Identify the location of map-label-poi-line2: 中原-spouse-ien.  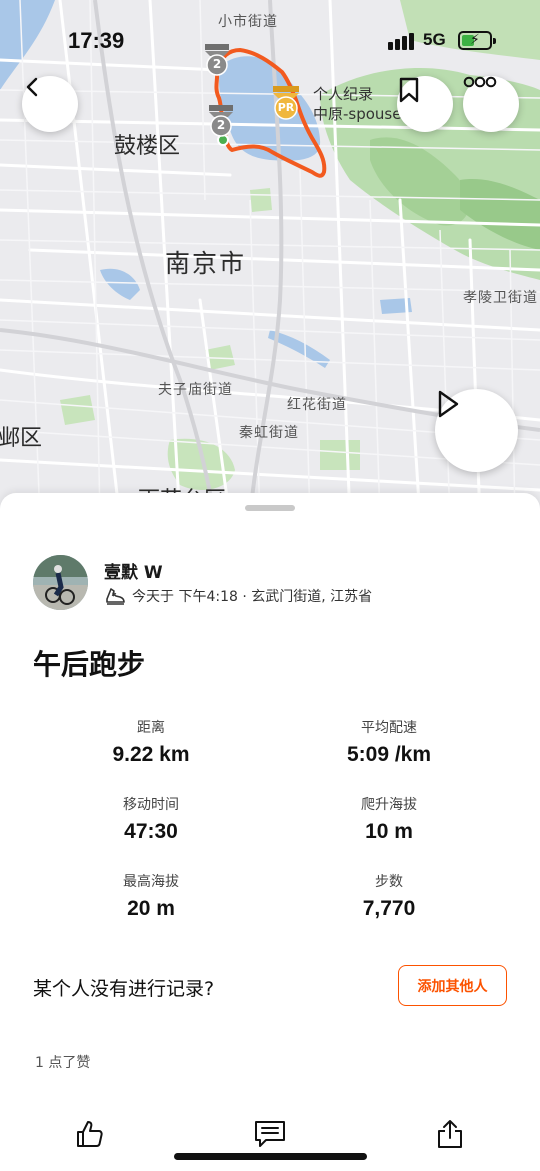
(358, 114).